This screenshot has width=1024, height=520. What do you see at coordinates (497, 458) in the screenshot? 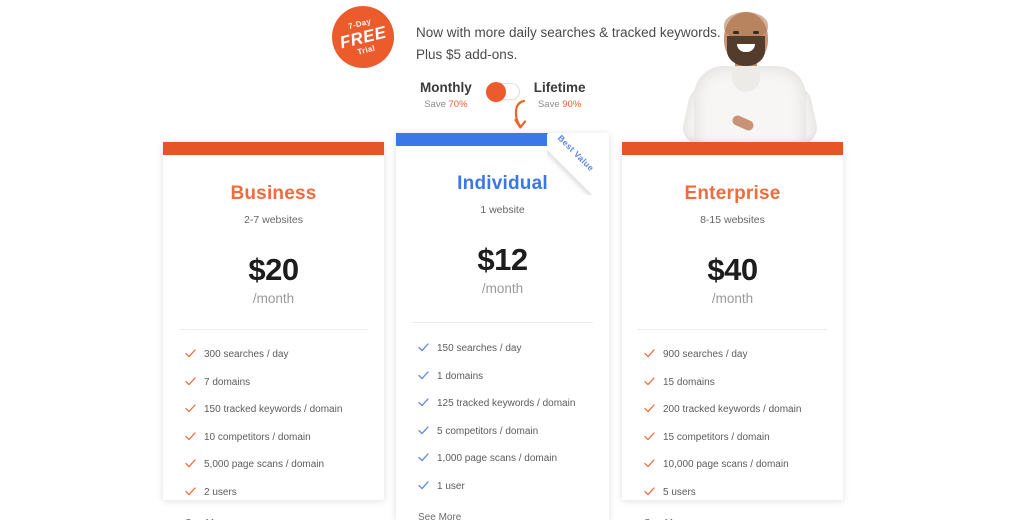
I see `feature-label: 1,000 page scans / domain` at bounding box center [497, 458].